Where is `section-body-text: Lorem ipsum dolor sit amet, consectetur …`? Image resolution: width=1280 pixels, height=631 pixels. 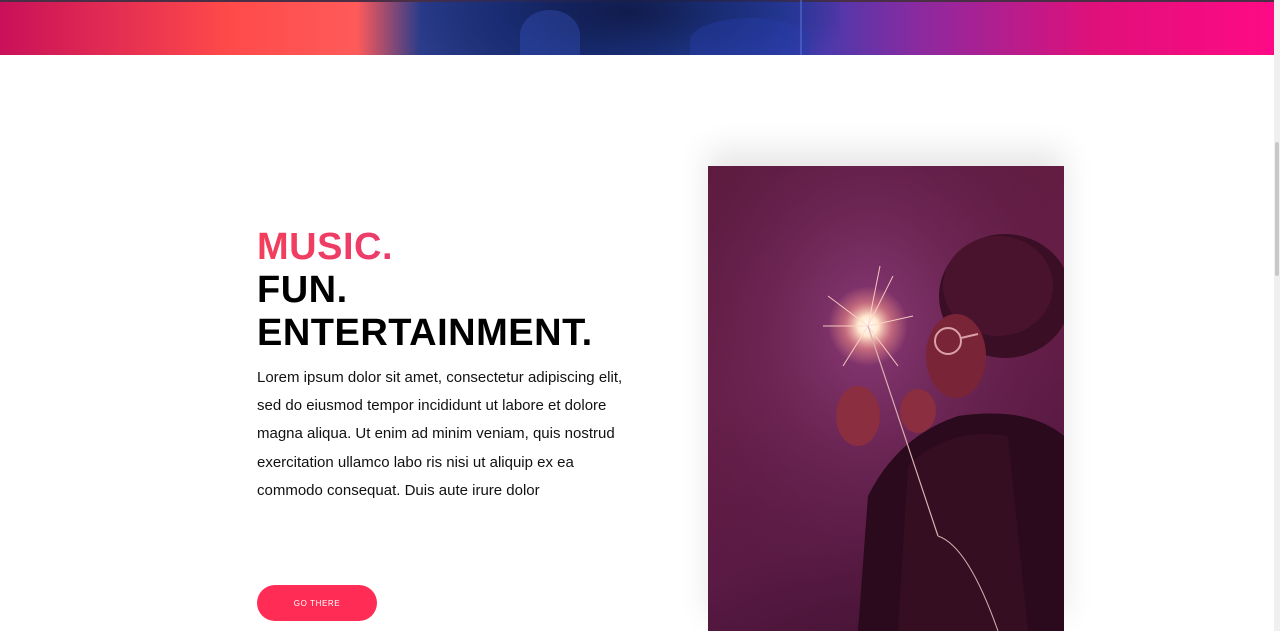 section-body-text: Lorem ipsum dolor sit amet, consectetur … is located at coordinates (440, 434).